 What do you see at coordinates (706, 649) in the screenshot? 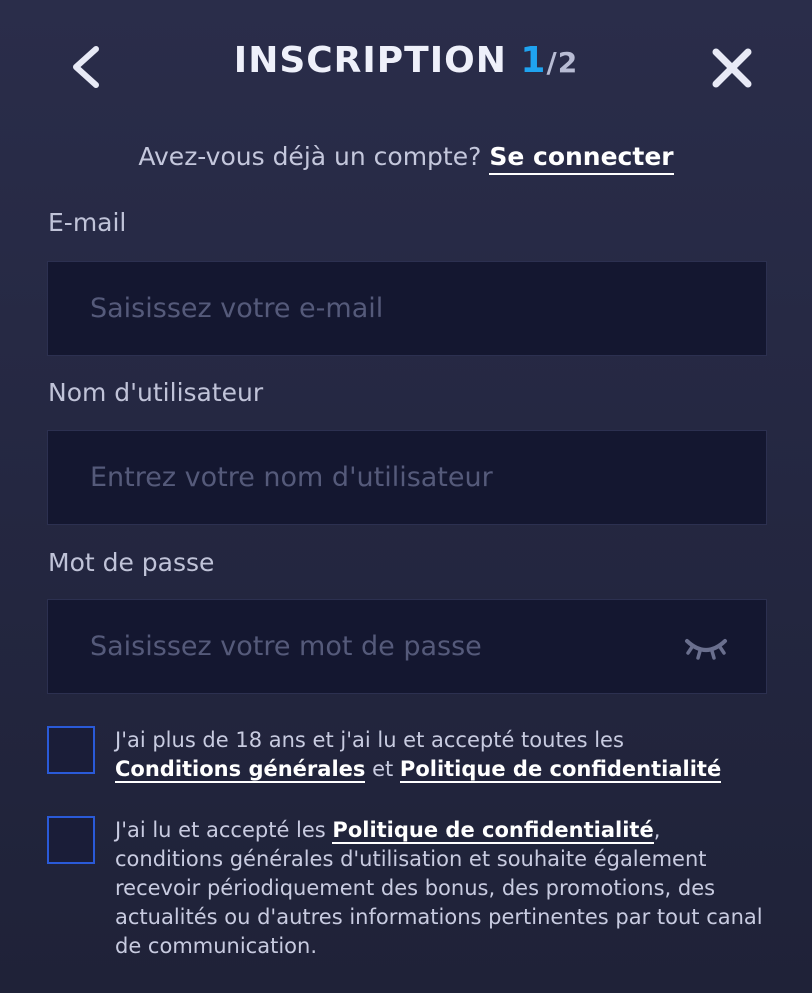
I see `eye-closed-icon` at bounding box center [706, 649].